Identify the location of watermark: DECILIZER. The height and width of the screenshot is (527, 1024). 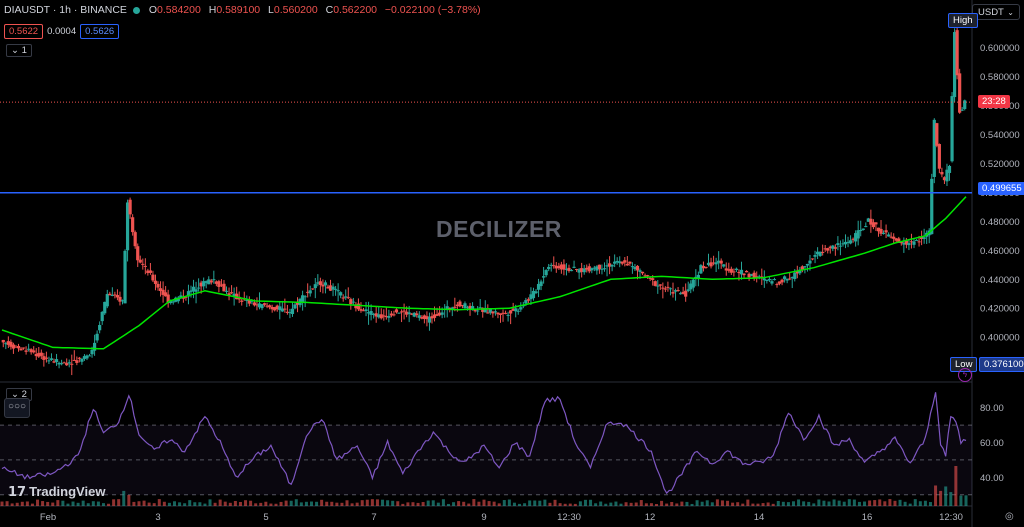
(499, 229).